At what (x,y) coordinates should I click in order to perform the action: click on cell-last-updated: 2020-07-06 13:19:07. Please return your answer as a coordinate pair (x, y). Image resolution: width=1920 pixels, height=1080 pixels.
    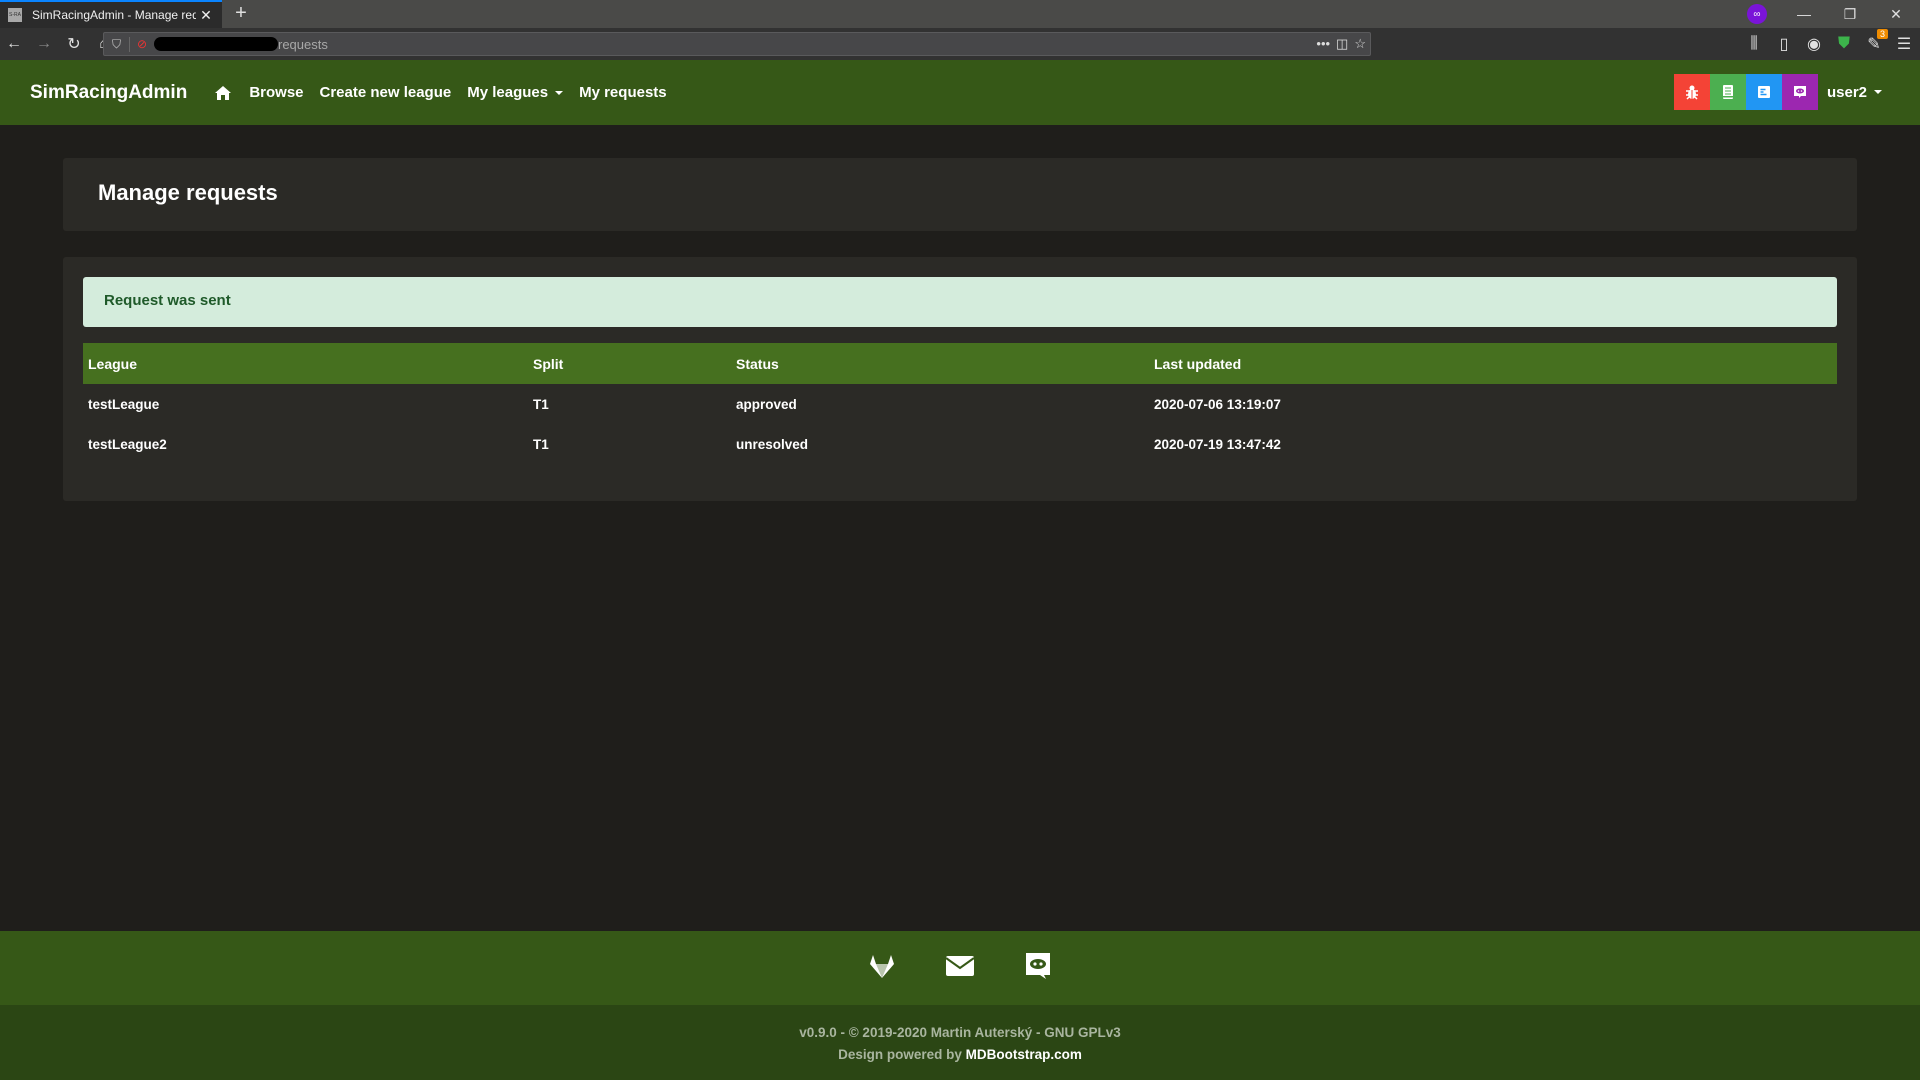
    Looking at the image, I should click on (1217, 404).